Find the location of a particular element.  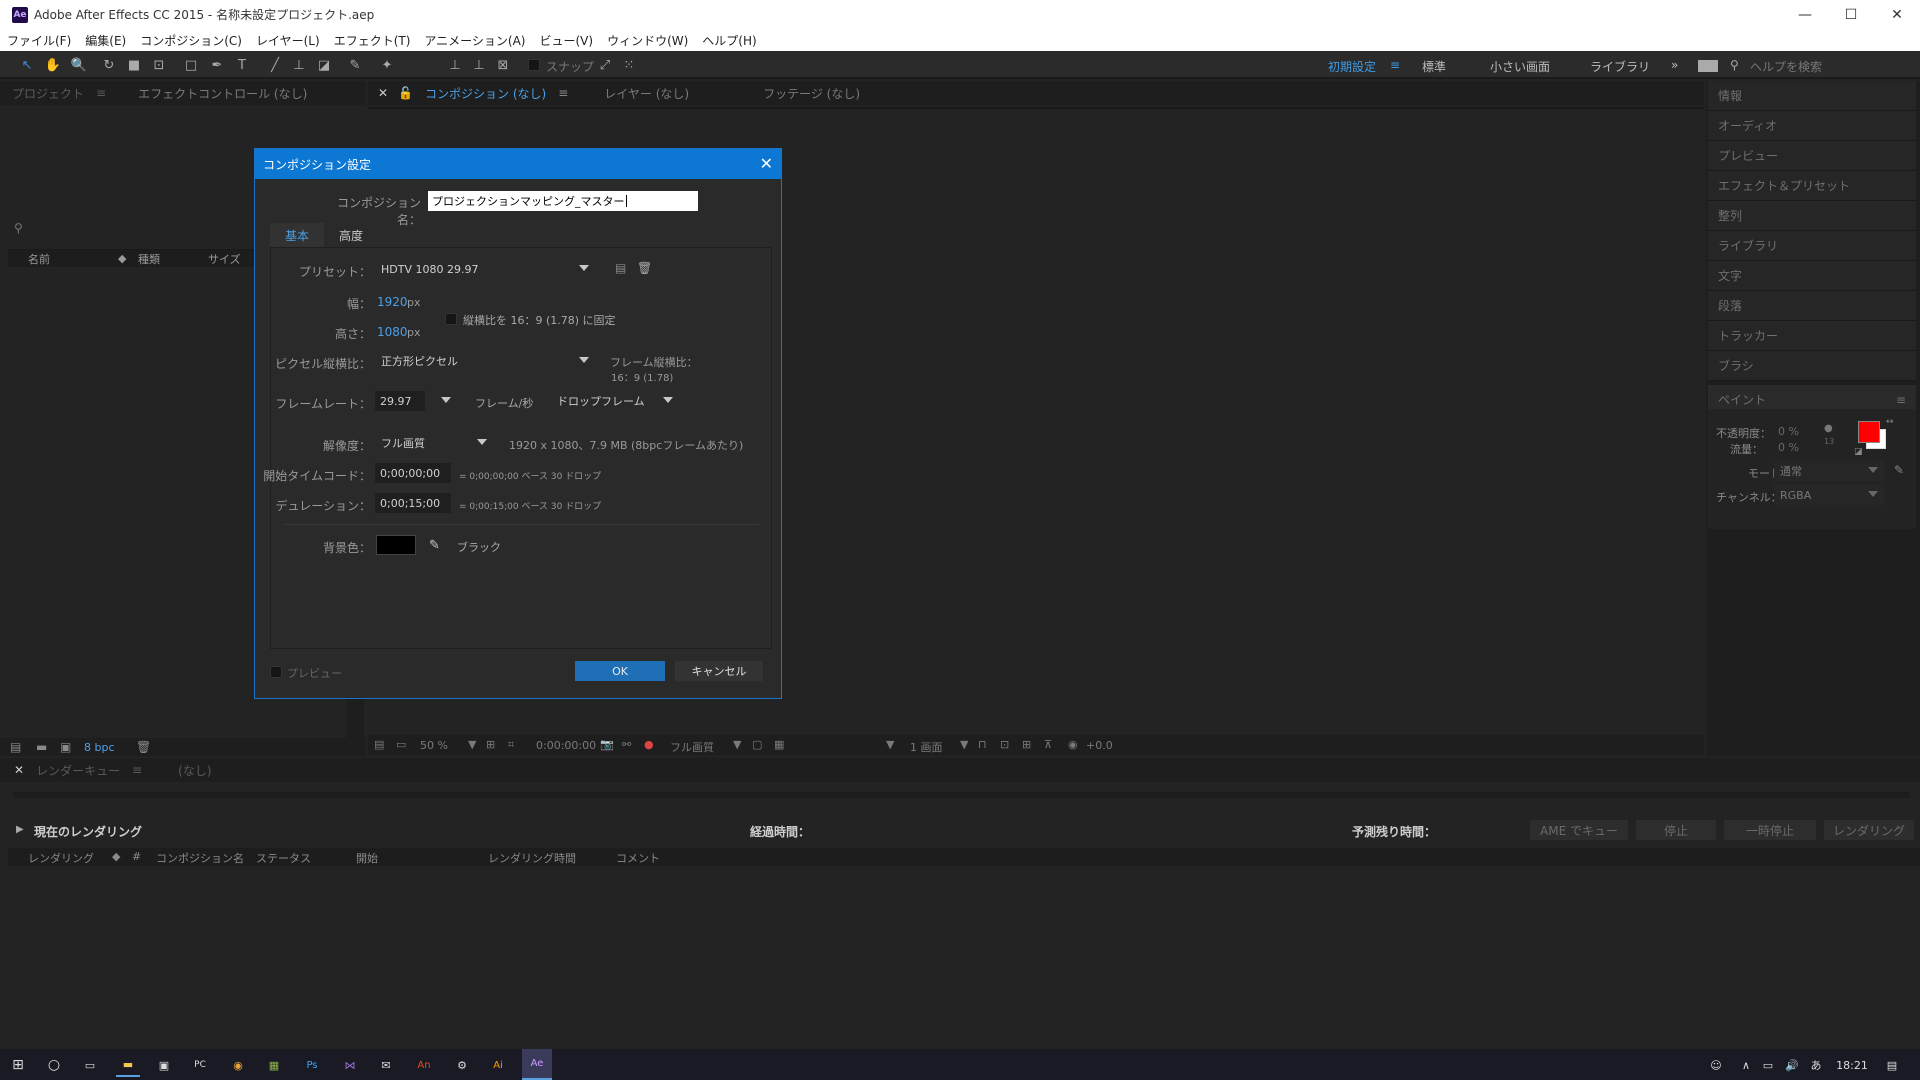

tray-expand-icon: ∧ is located at coordinates (1746, 1065).